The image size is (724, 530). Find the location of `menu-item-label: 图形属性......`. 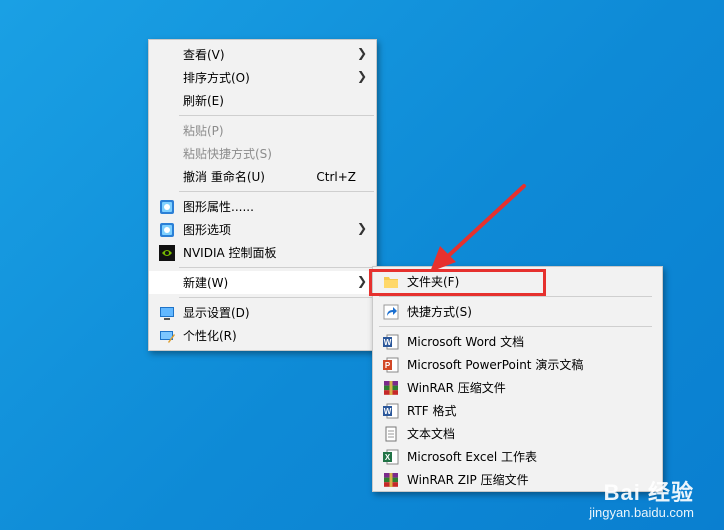

menu-item-label: 图形属性...... is located at coordinates (218, 207).